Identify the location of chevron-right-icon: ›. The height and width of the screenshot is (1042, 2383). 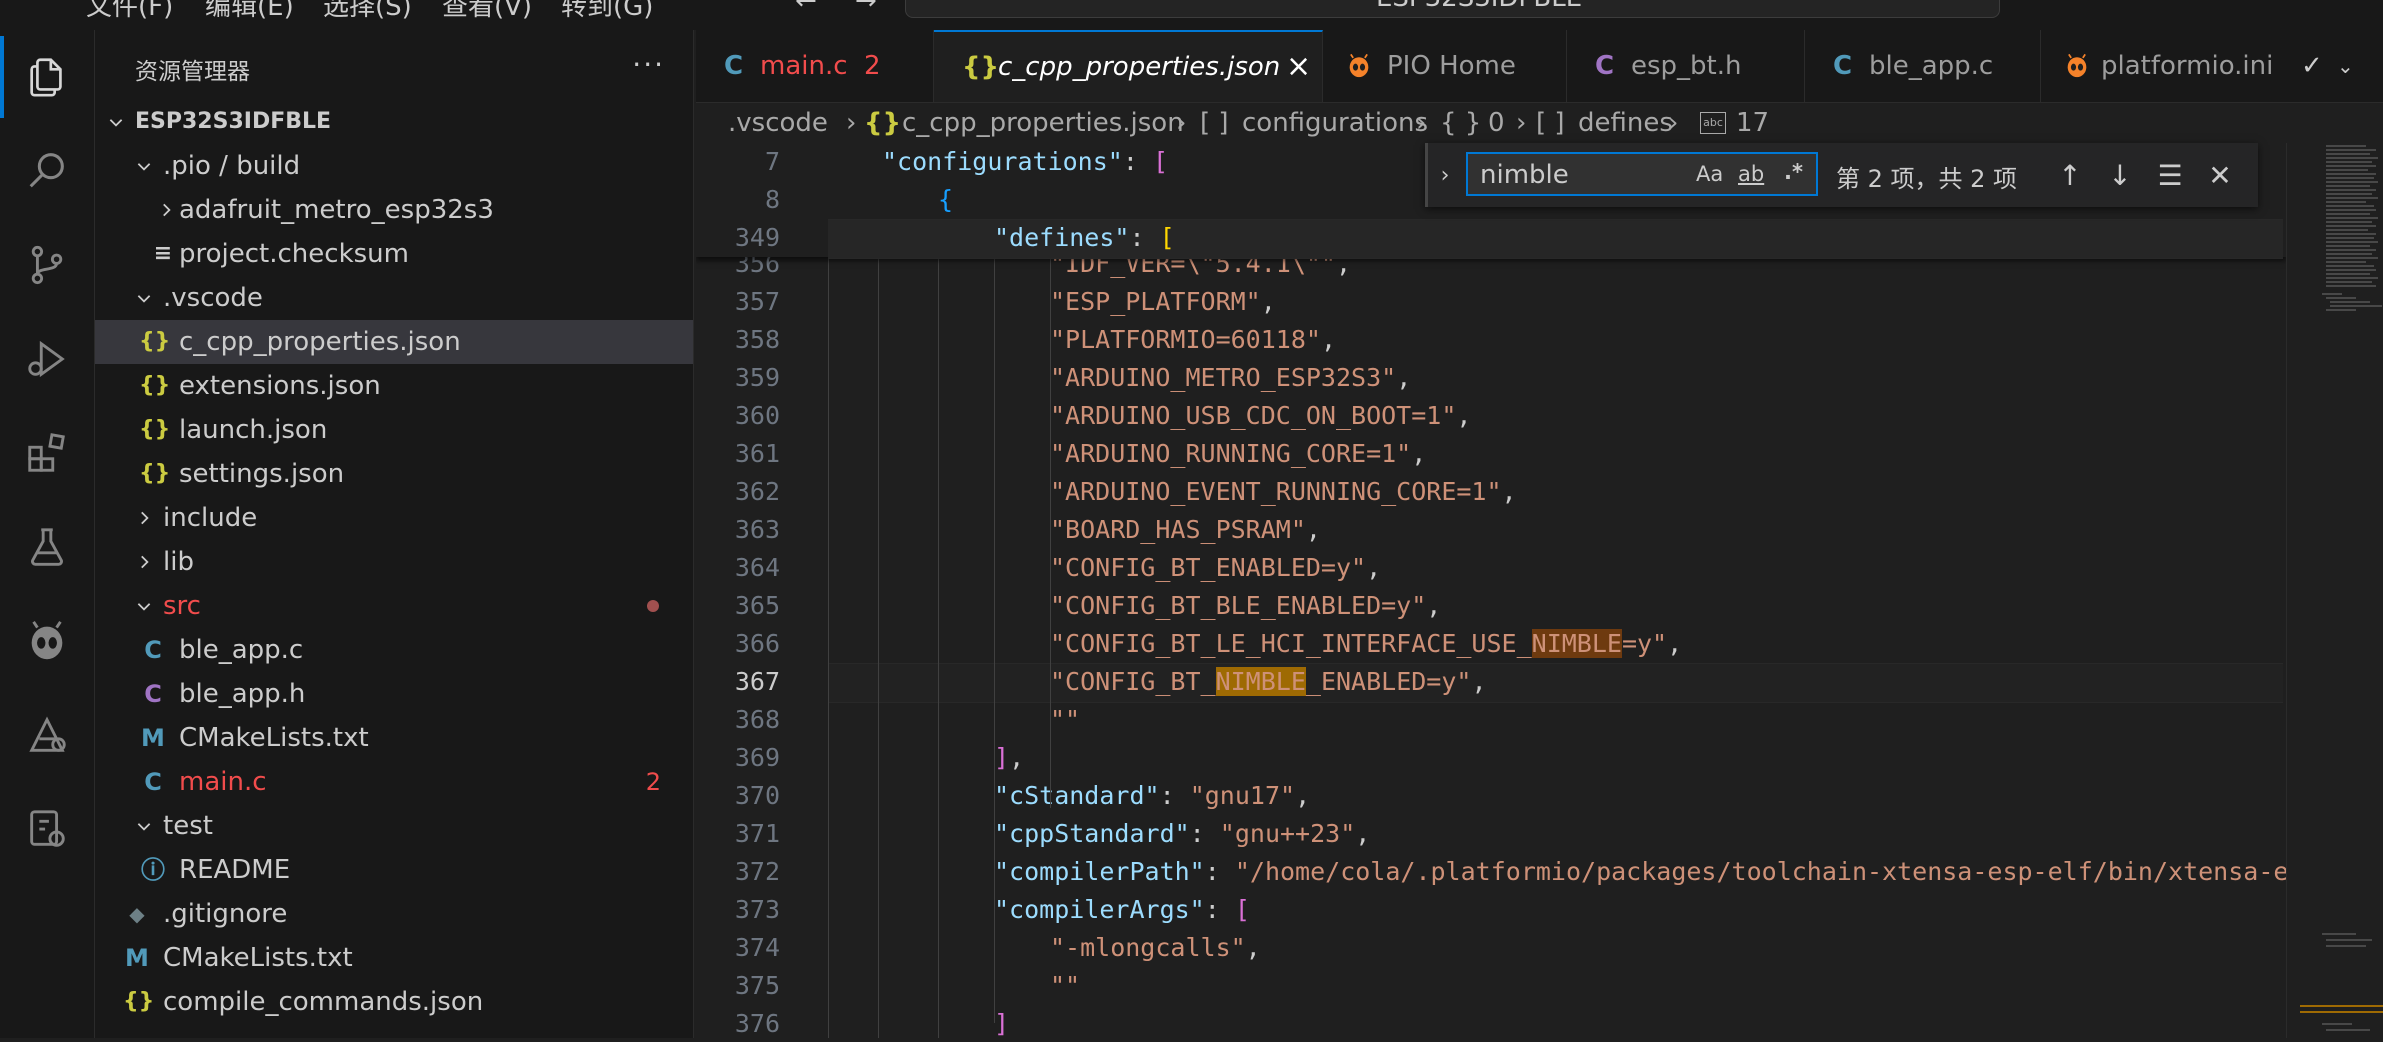
(1421, 123).